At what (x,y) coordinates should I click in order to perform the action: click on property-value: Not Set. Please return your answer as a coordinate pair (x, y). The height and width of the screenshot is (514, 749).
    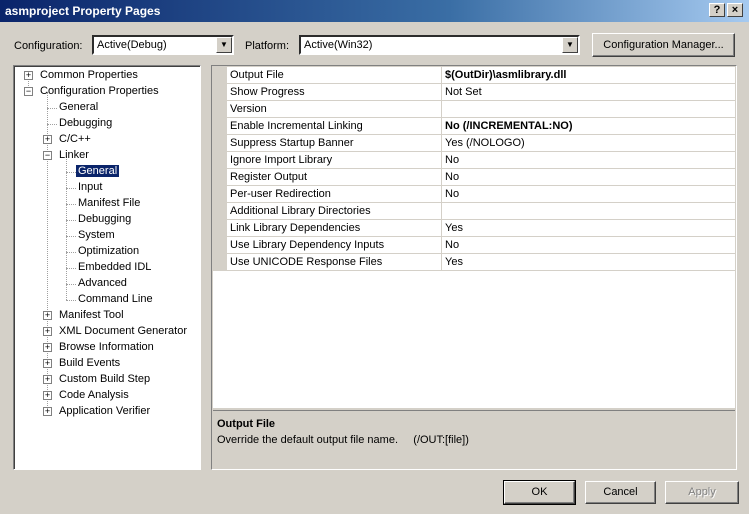
    Looking at the image, I should click on (463, 92).